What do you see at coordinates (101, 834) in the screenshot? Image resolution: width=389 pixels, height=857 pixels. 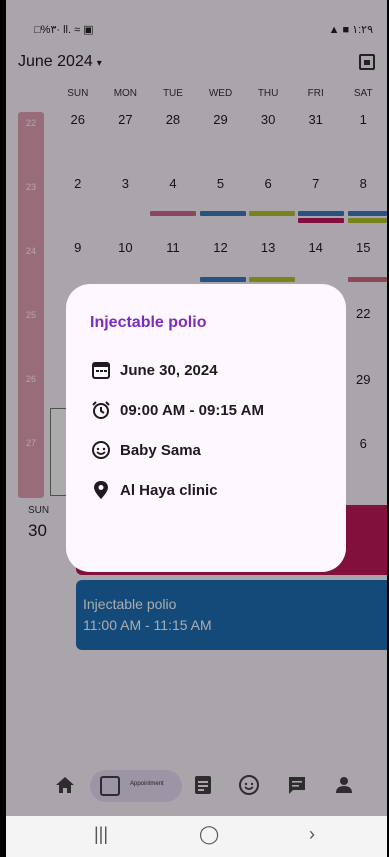 I see `recent-apps-icon: |||` at bounding box center [101, 834].